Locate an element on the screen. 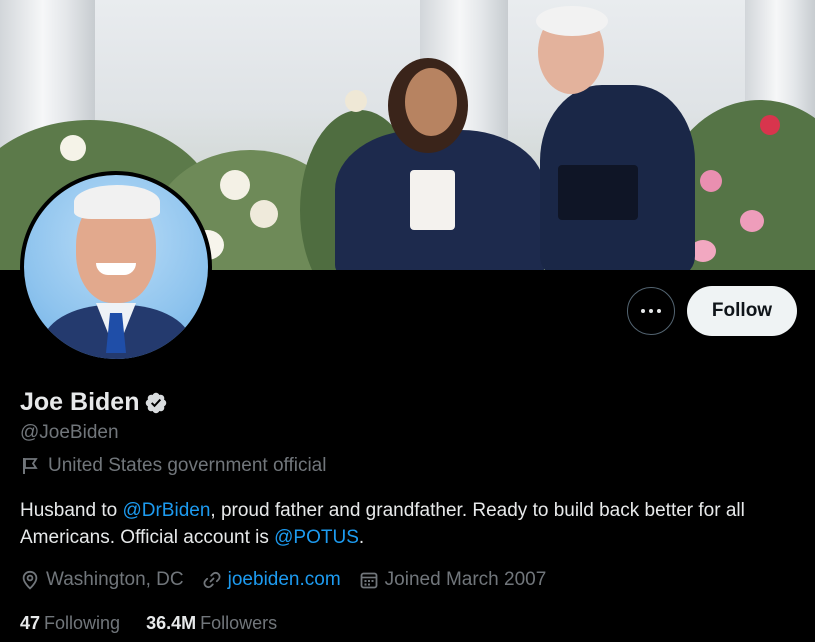  following-stat: 47 Following is located at coordinates (70, 623).